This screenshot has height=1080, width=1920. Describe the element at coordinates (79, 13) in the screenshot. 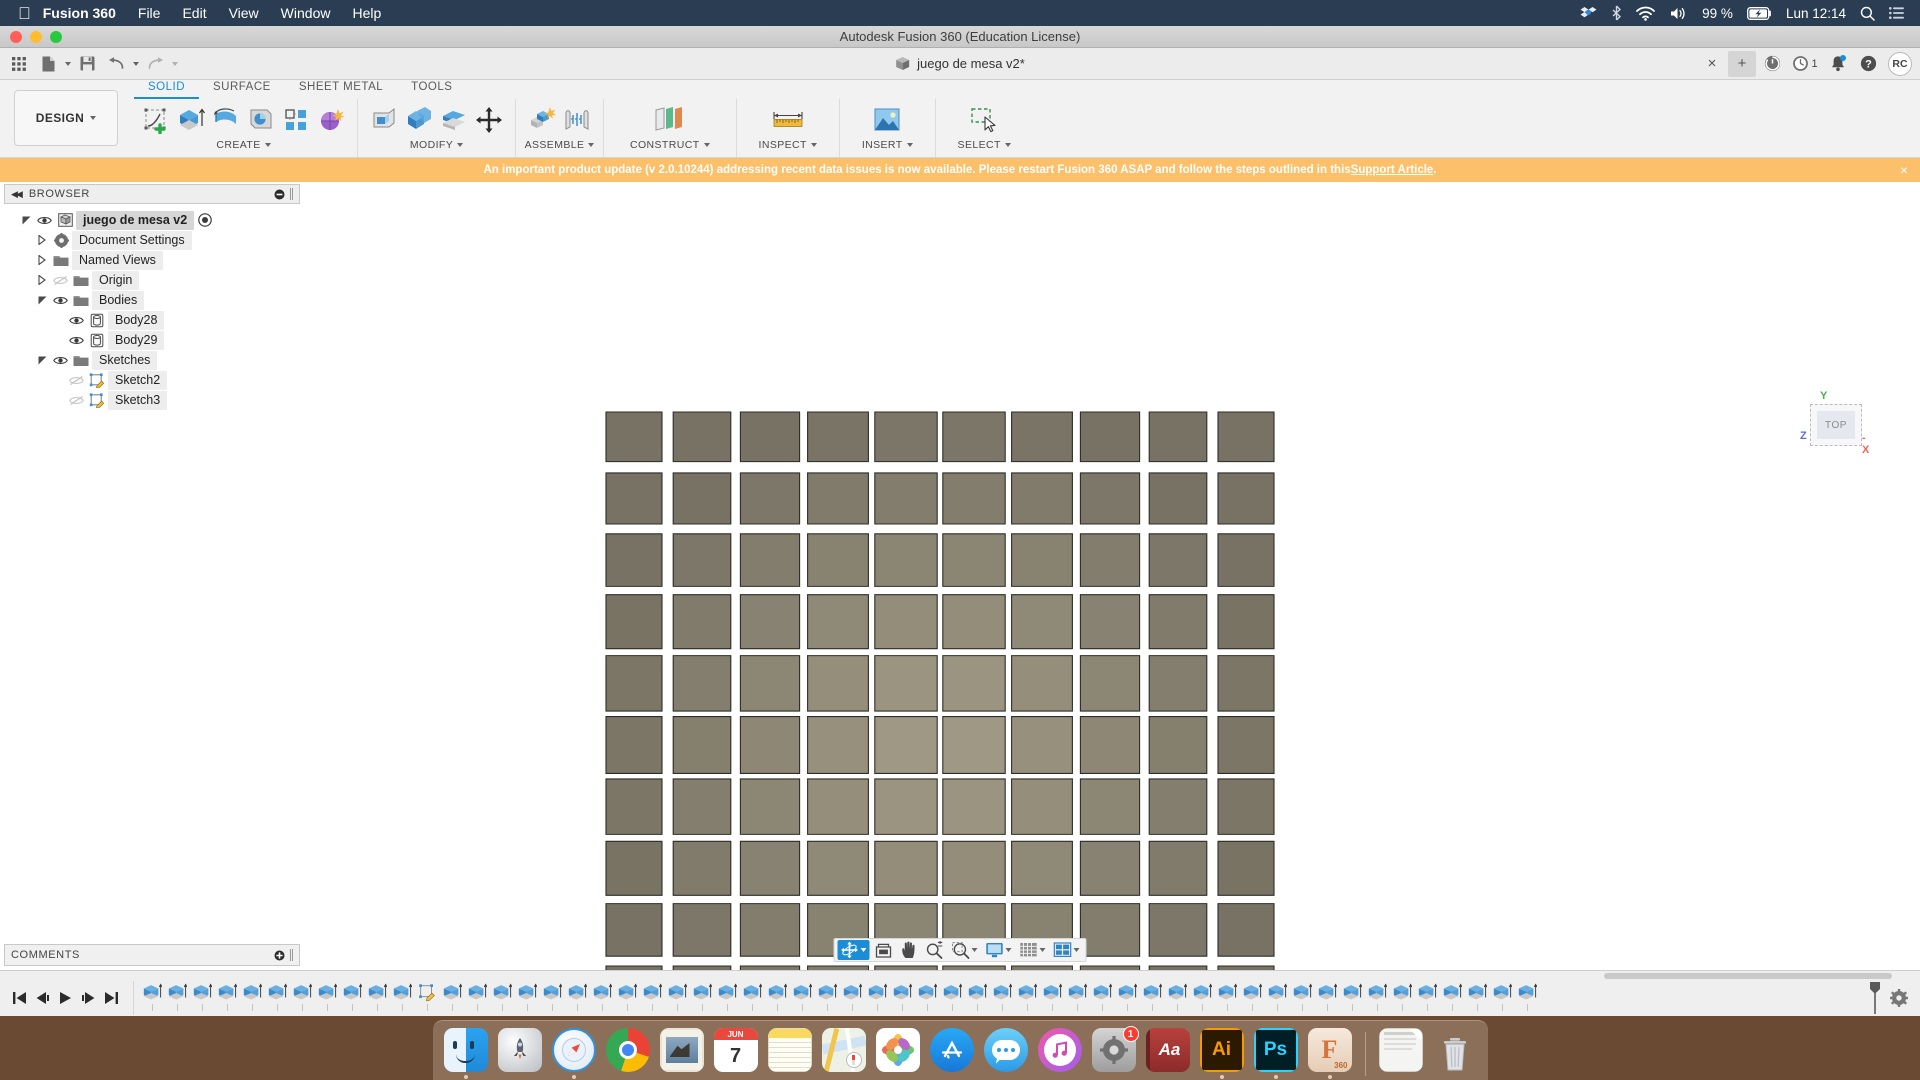

I see `active-app-name: Fusion 360` at that location.